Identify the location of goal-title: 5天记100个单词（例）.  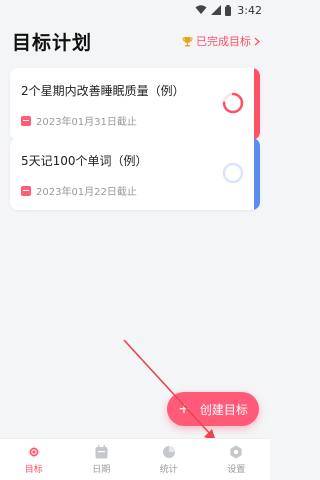
(84, 161).